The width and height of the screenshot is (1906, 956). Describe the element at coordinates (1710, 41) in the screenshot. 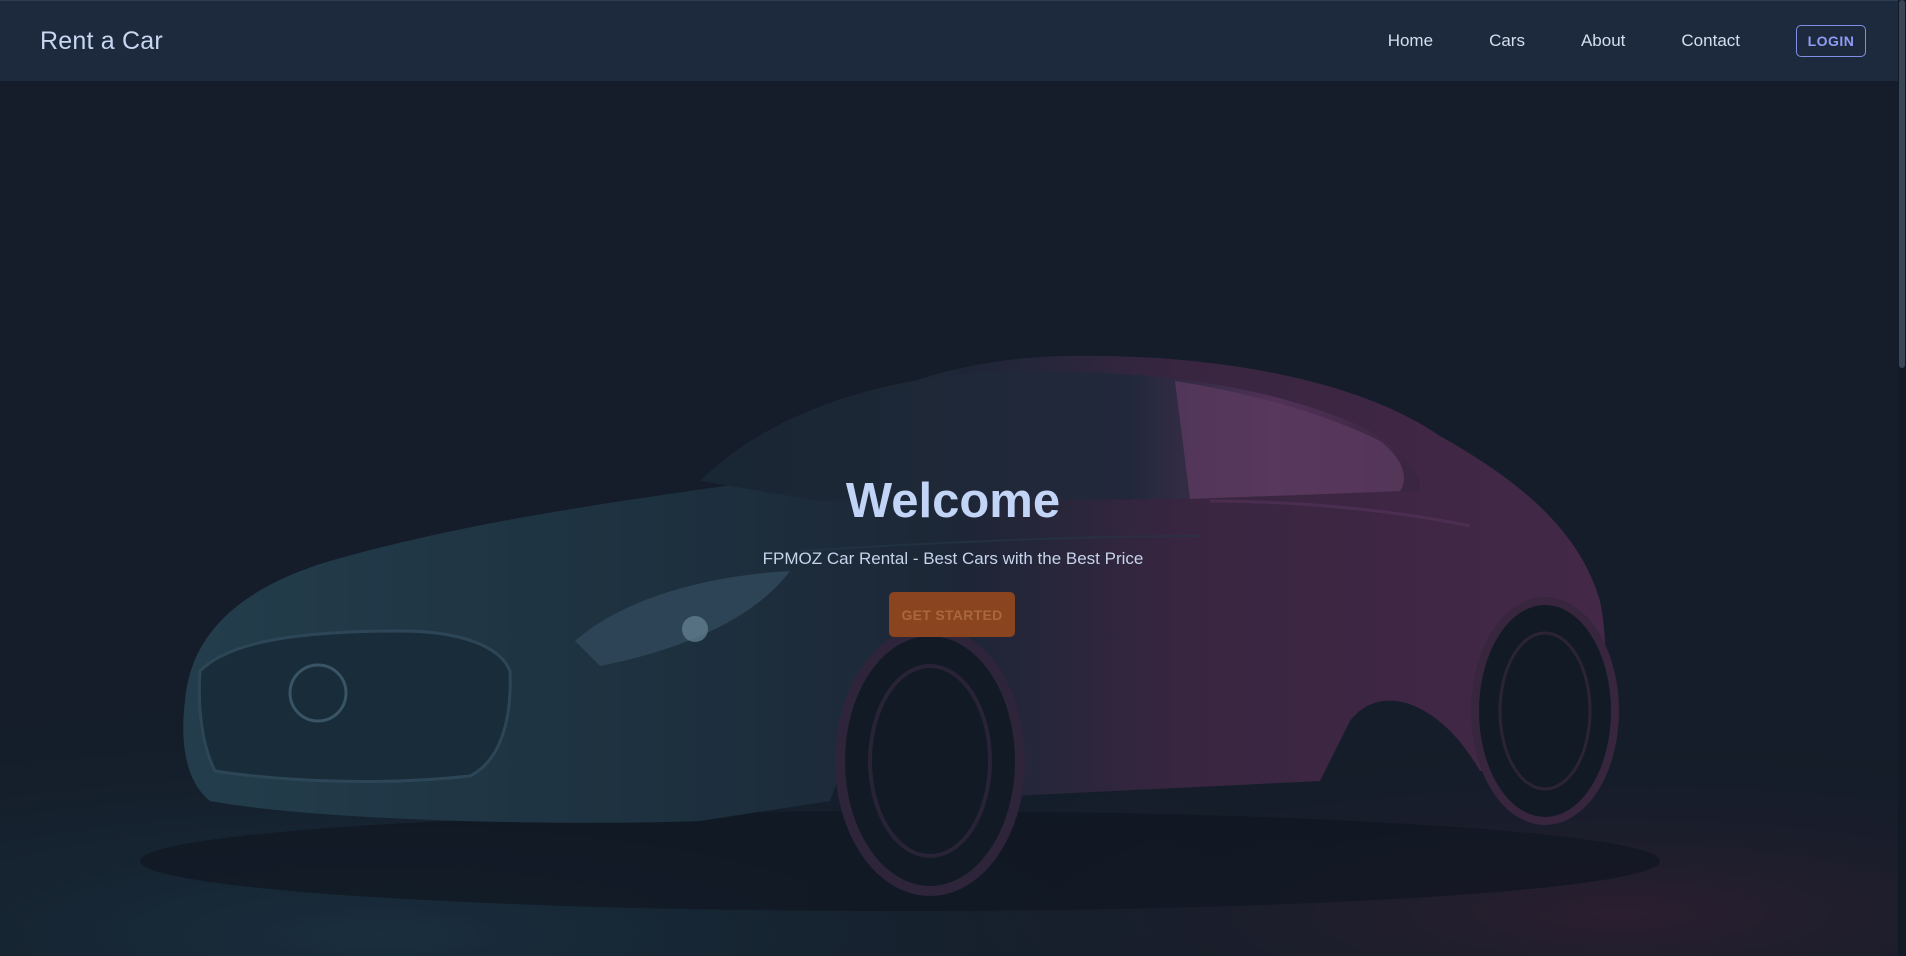

I see `nav-link-contact: Contact` at that location.